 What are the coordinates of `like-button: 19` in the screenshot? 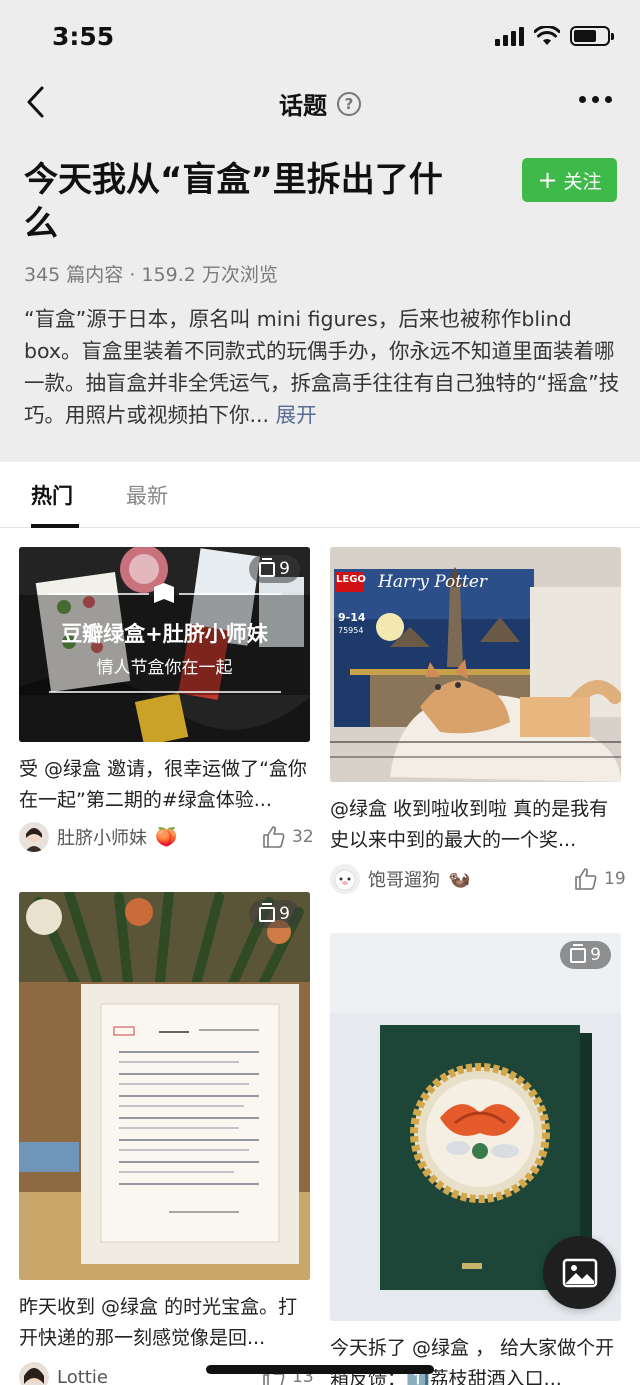 It's located at (600, 879).